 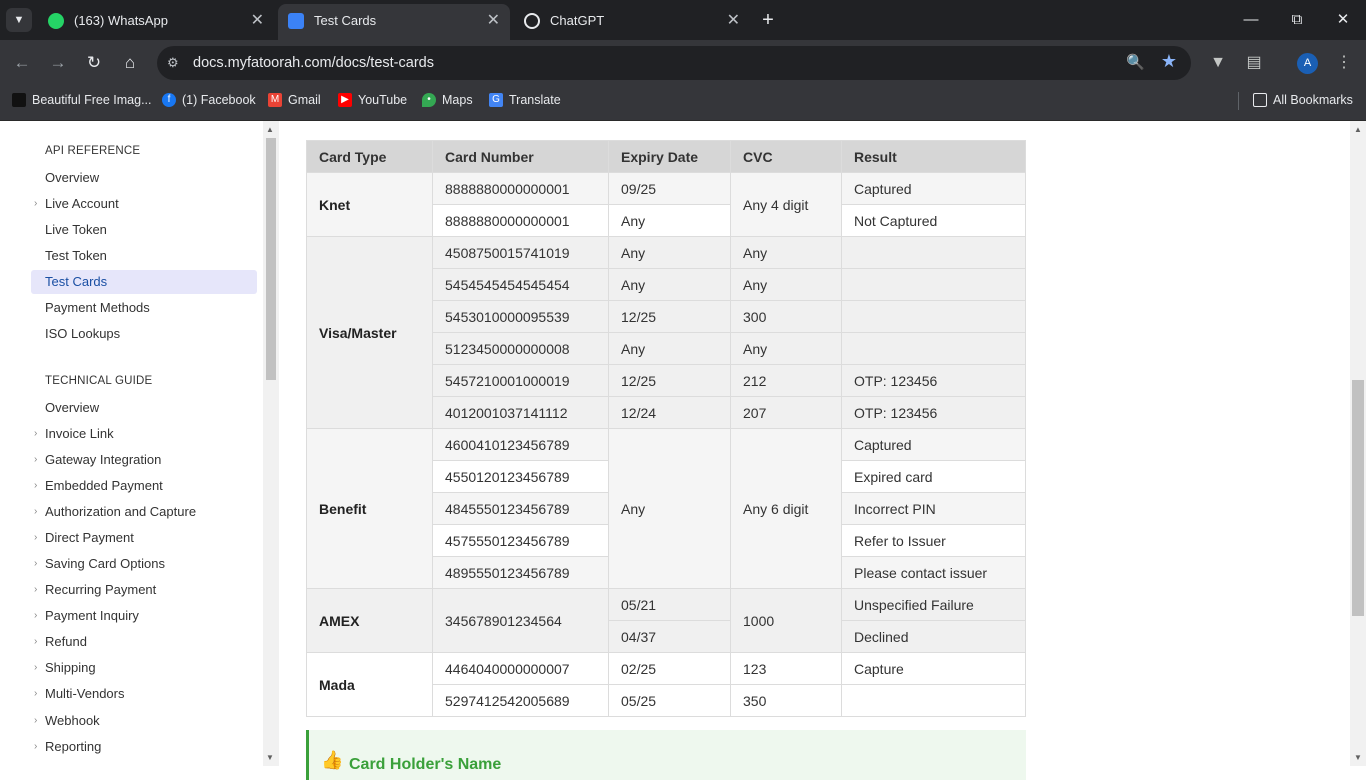 What do you see at coordinates (144, 334) in the screenshot?
I see `sidebar-item-iso-lookups: ISO Lookups` at bounding box center [144, 334].